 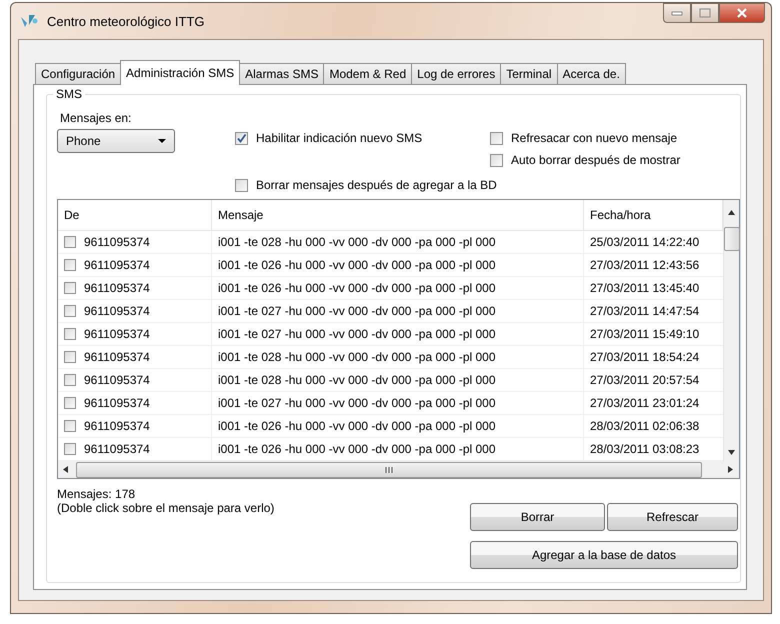 I want to click on caret-icon, so click(x=162, y=141).